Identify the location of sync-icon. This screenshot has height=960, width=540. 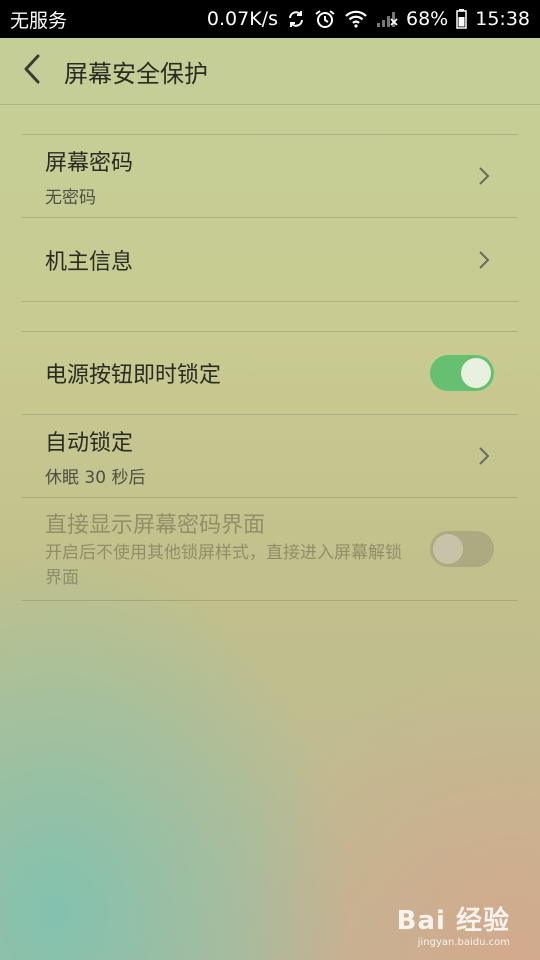
(296, 19).